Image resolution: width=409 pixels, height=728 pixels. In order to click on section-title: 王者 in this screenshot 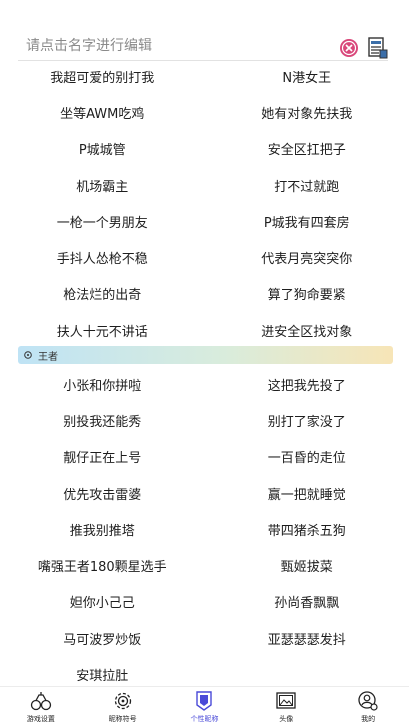, I will do `click(48, 357)`.